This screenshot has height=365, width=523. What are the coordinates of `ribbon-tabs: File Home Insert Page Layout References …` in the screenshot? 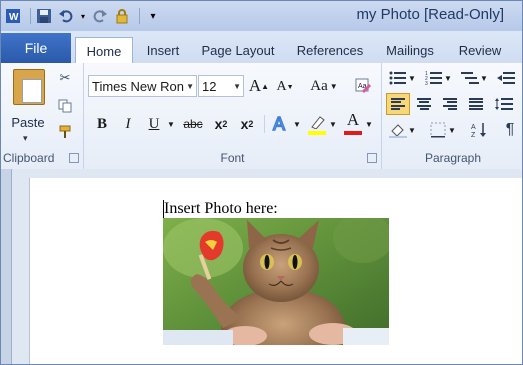 It's located at (261, 48).